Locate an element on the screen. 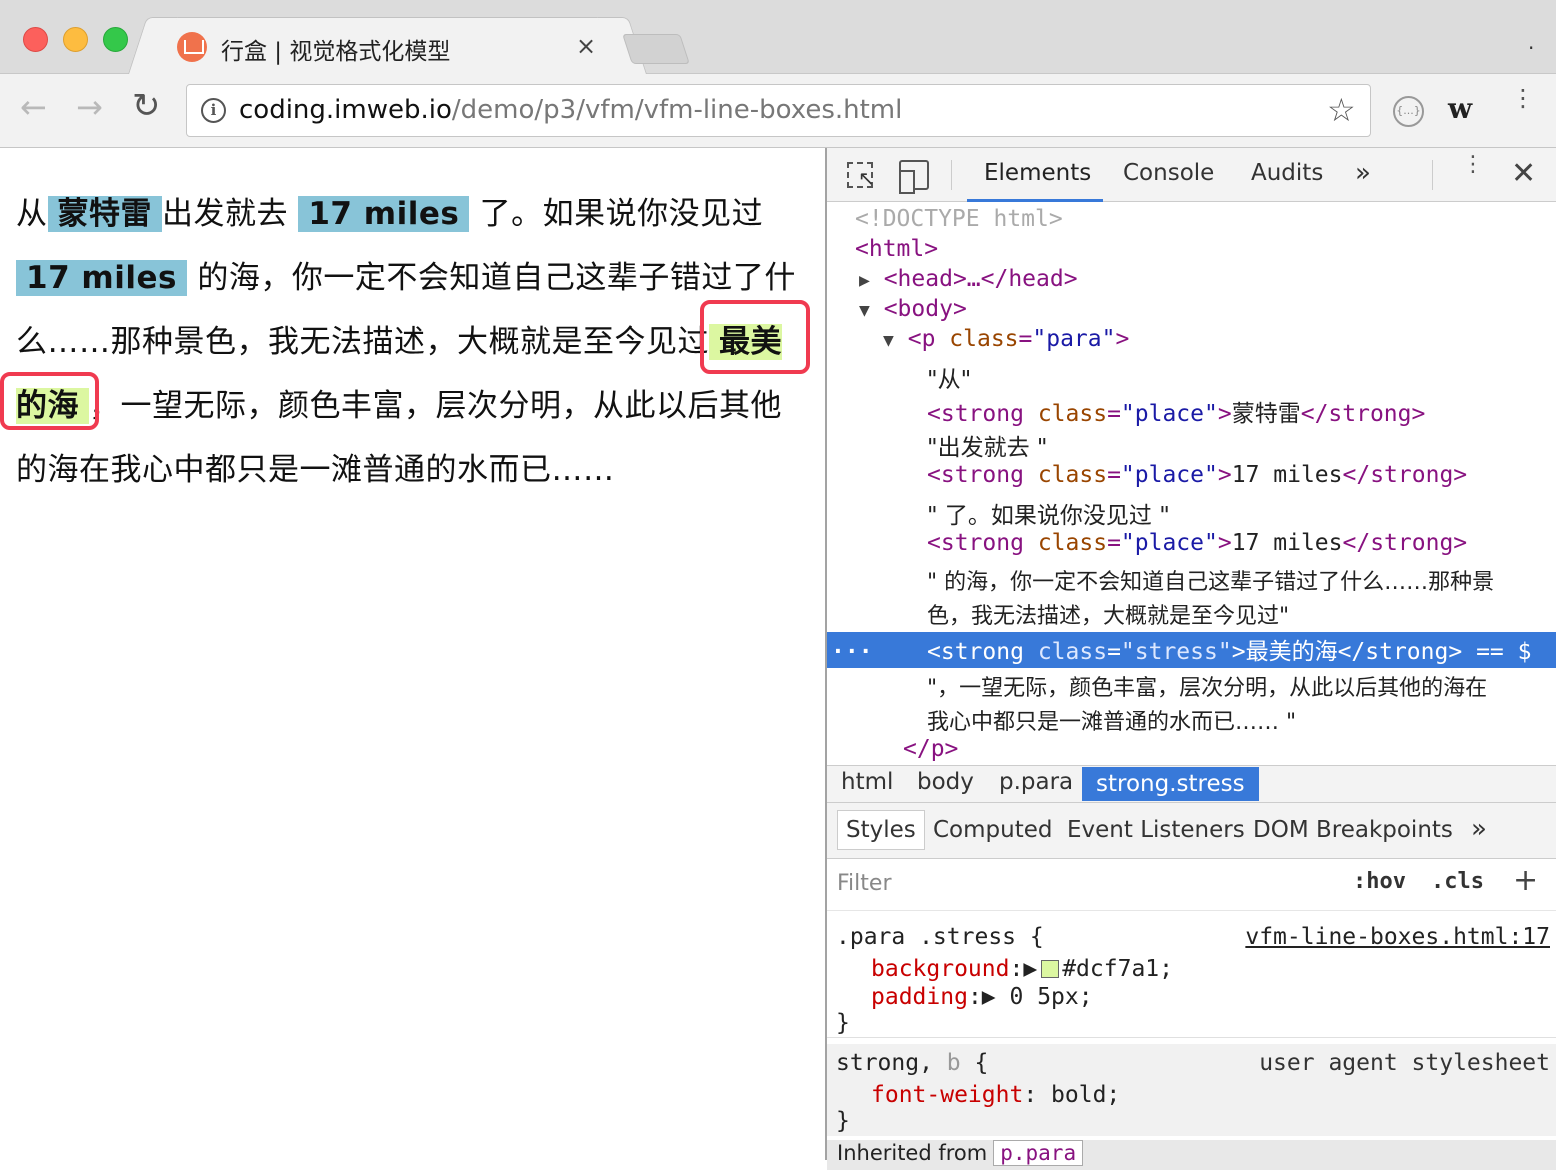 The width and height of the screenshot is (1556, 1170). more-tabs-chevron-icon: » is located at coordinates (1363, 173).